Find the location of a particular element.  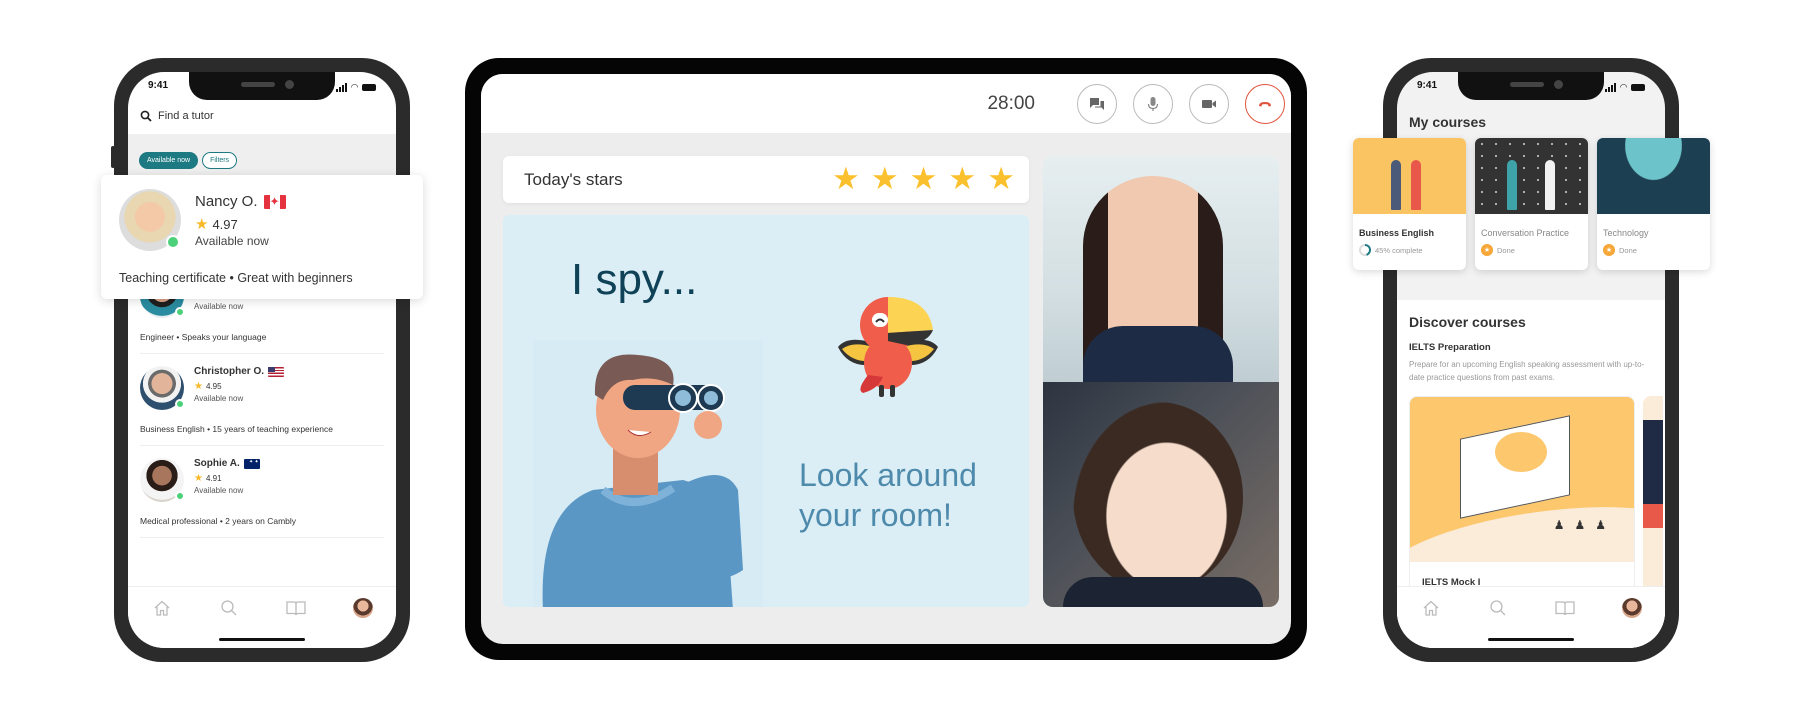

home-icon is located at coordinates (161, 608).